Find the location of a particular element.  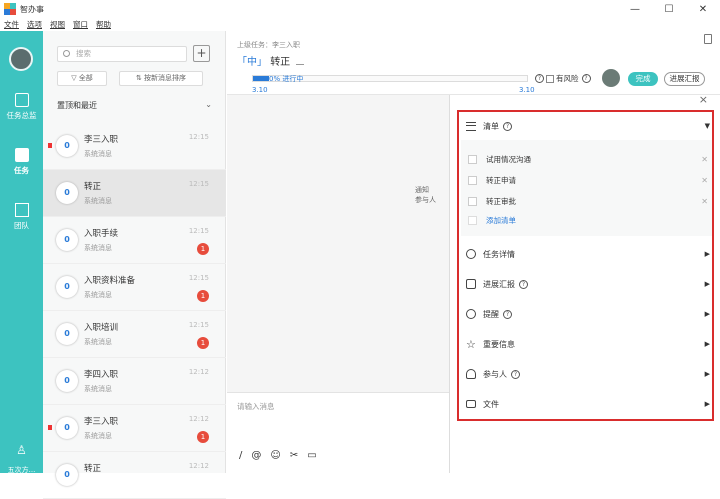

menu-options: 选项 is located at coordinates (34, 24).